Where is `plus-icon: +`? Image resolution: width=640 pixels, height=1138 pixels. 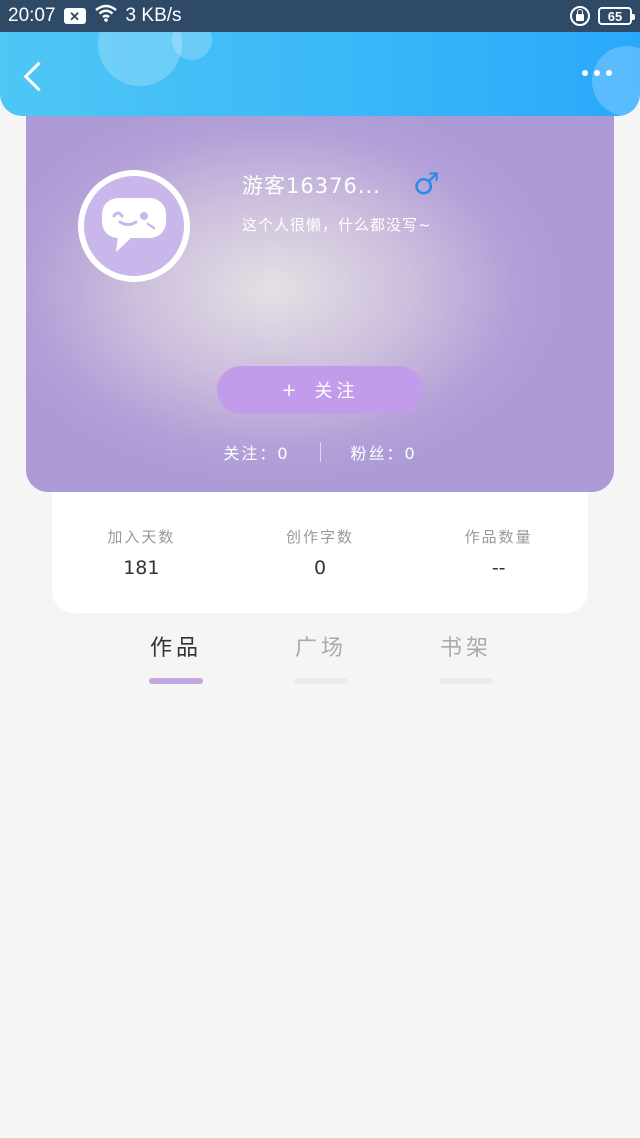 plus-icon: + is located at coordinates (291, 390).